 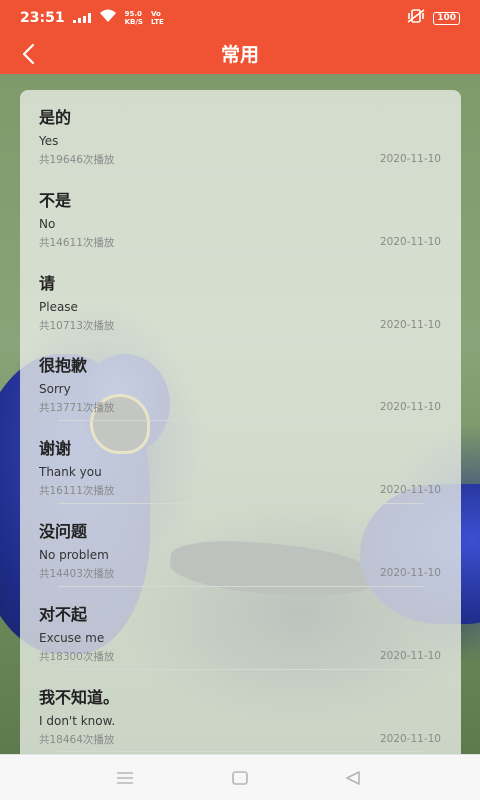 I want to click on play-count: 共18464次播放, so click(x=77, y=739).